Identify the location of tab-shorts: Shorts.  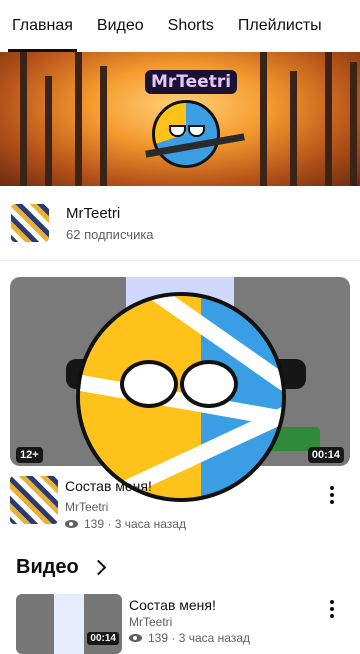
(191, 26).